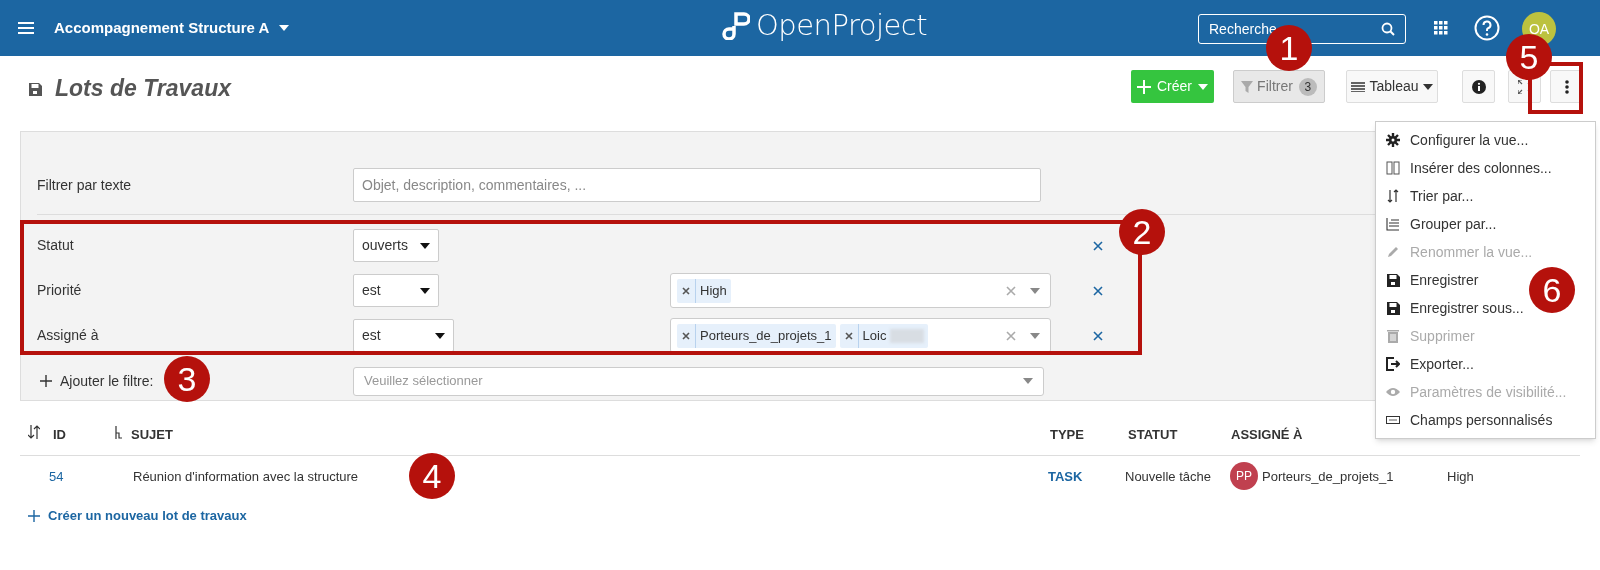 The width and height of the screenshot is (1600, 570). What do you see at coordinates (1393, 224) in the screenshot?
I see `list-icon` at bounding box center [1393, 224].